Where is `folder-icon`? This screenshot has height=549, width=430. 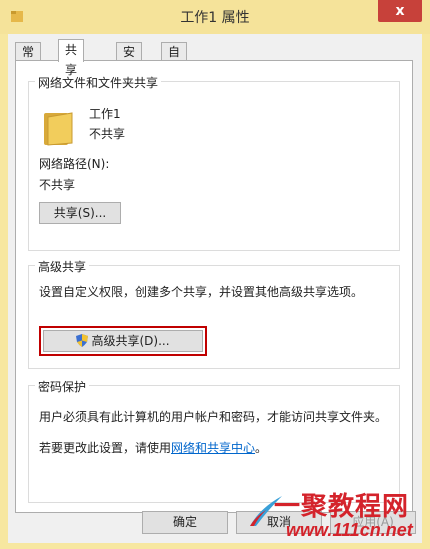
folder-icon is located at coordinates (58, 129).